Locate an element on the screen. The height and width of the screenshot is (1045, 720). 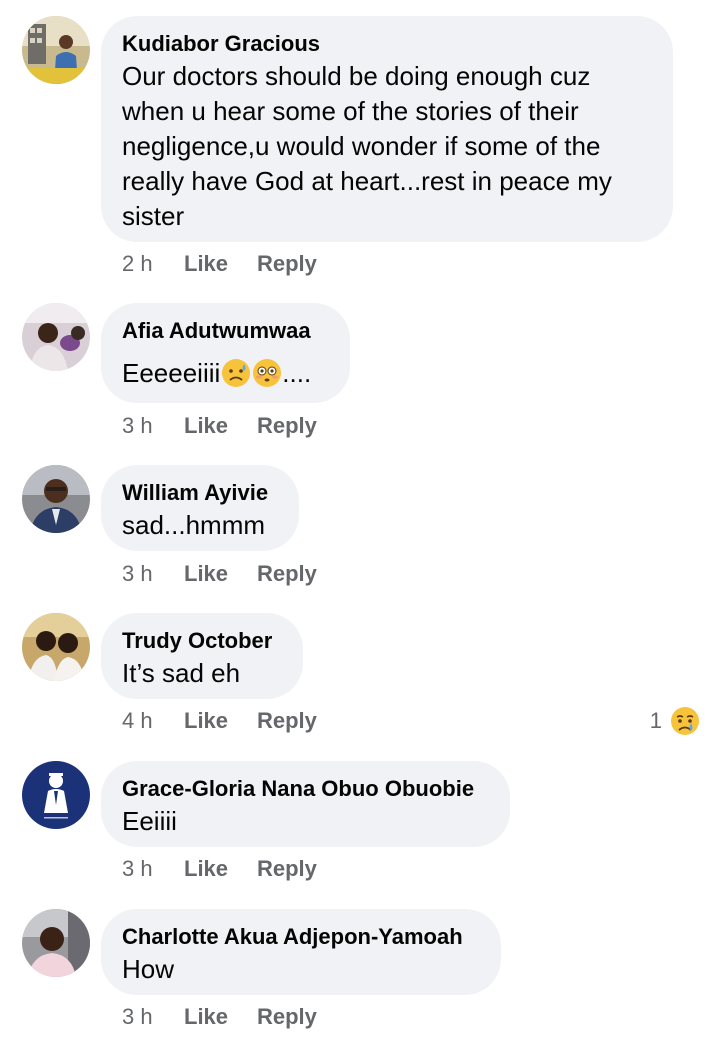
commenter-name: Trudy October is located at coordinates (201, 641).